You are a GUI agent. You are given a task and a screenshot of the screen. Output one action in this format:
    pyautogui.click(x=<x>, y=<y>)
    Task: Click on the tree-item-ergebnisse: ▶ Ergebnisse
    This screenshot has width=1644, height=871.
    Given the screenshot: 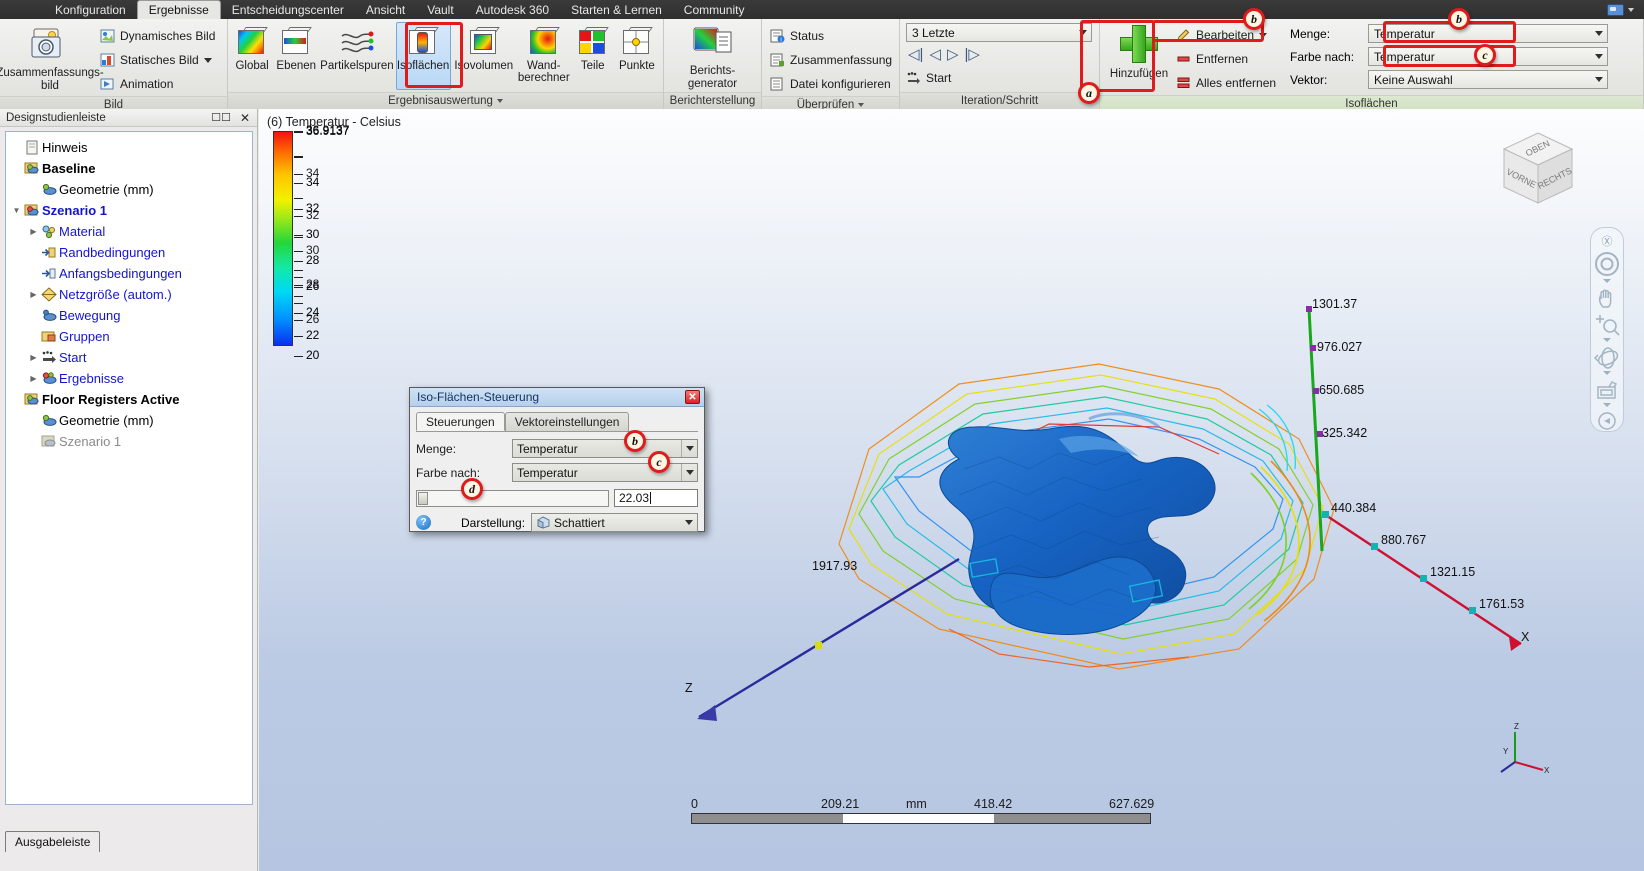 What is the action you would take?
    pyautogui.click(x=131, y=378)
    